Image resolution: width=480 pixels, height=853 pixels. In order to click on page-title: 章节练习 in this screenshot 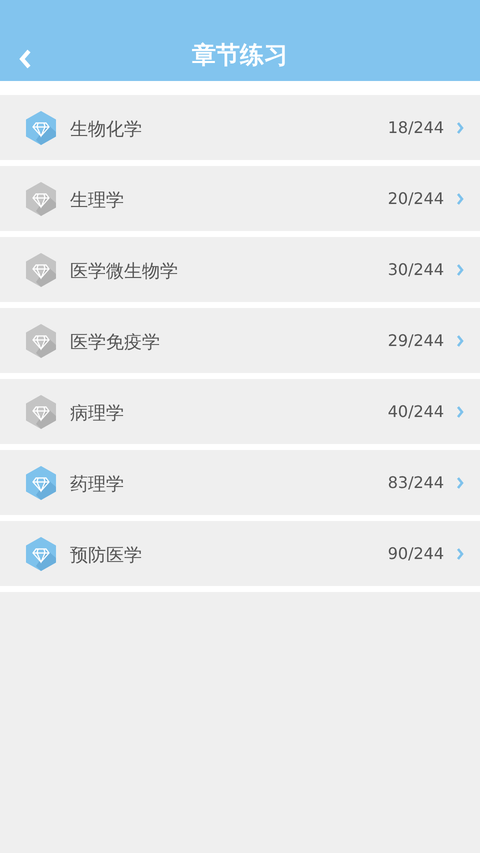, I will do `click(240, 55)`.